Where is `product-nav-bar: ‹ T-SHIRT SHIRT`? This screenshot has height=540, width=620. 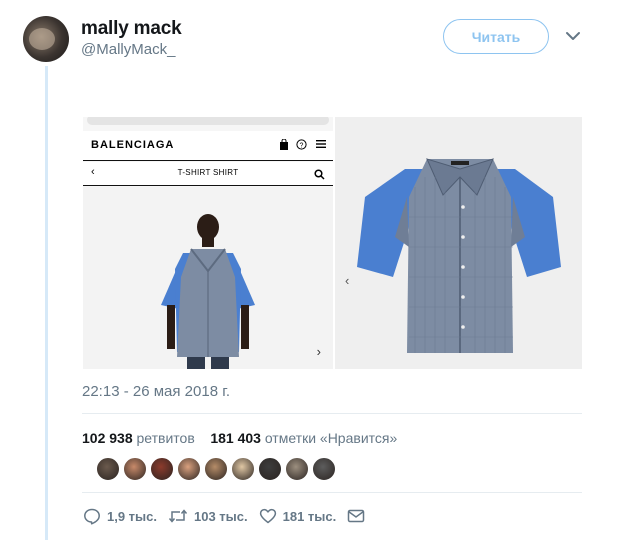 product-nav-bar: ‹ T-SHIRT SHIRT is located at coordinates (208, 174).